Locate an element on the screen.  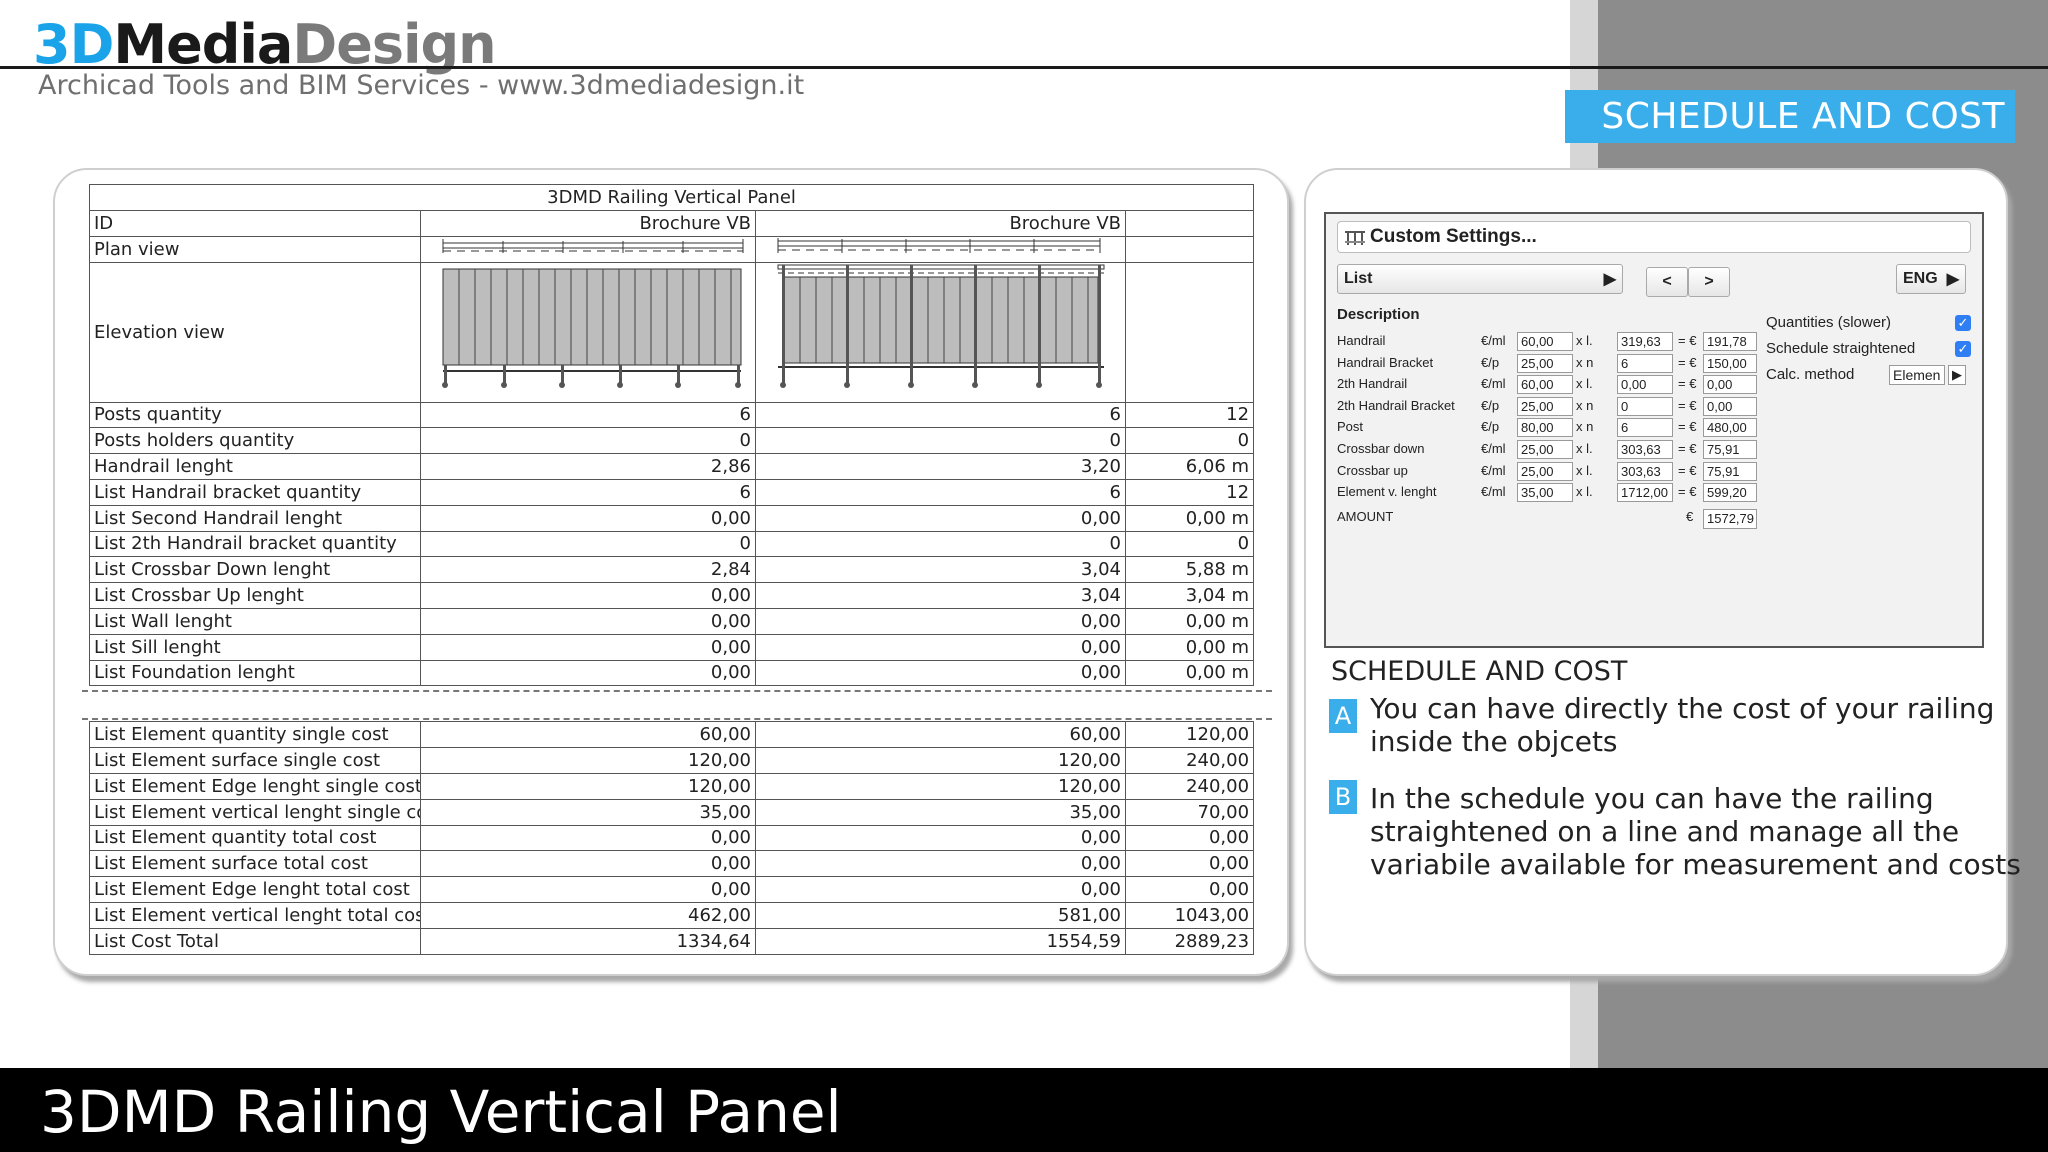
row-value: 1043,00 is located at coordinates (1189, 915).